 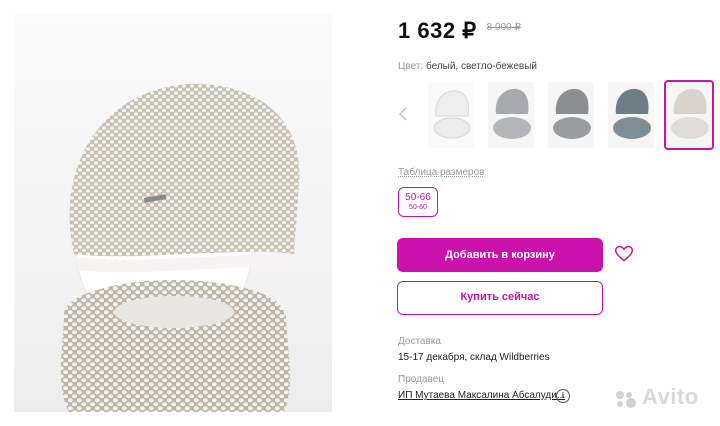 What do you see at coordinates (418, 197) in the screenshot?
I see `size-main: 50-66` at bounding box center [418, 197].